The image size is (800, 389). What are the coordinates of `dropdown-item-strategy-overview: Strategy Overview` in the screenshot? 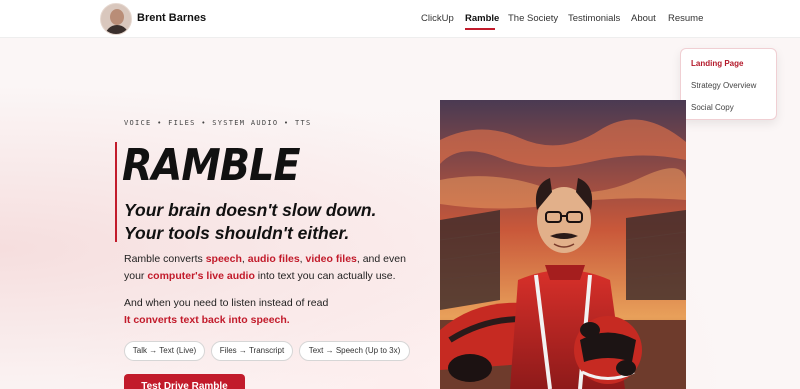 It's located at (723, 85).